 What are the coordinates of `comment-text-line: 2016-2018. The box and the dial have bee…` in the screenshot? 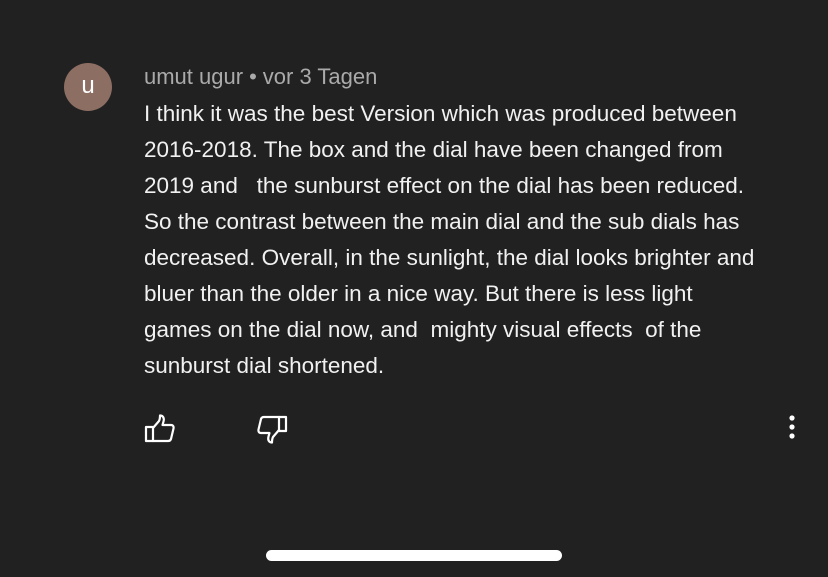 It's located at (433, 149).